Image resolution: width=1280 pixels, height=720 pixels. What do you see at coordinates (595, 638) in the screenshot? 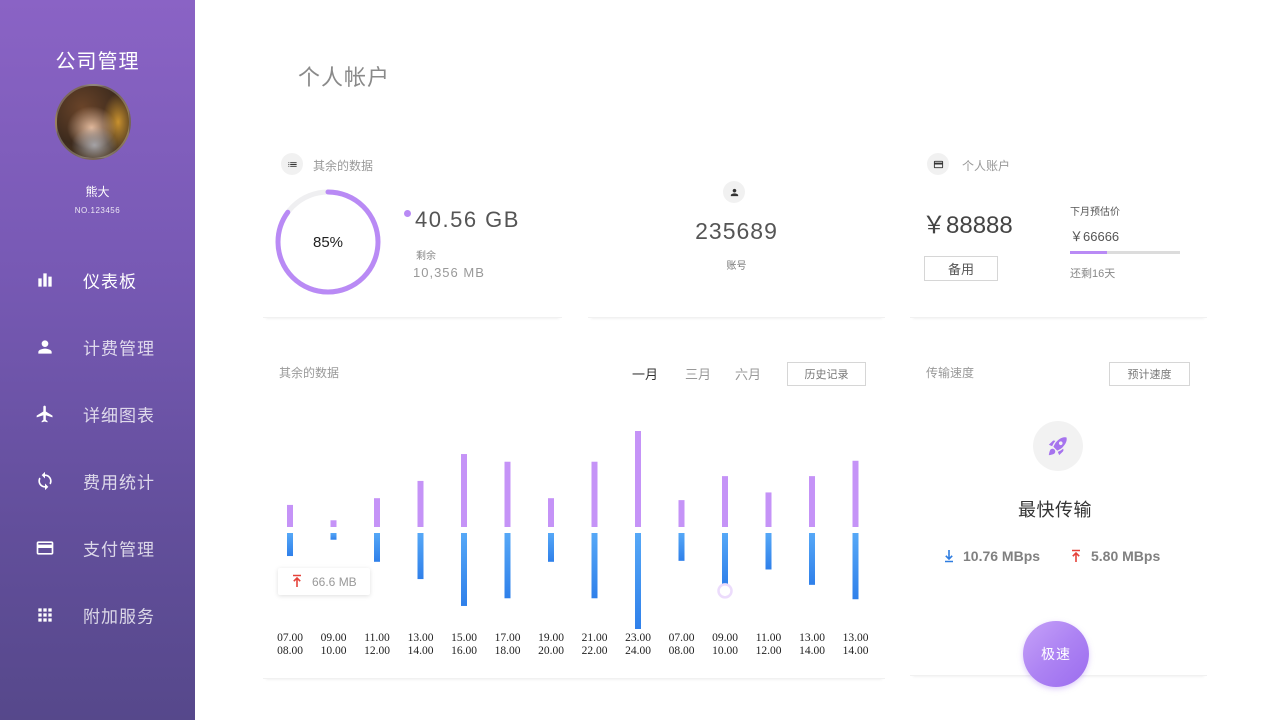
I see `x-tick-label: 21.00` at bounding box center [595, 638].